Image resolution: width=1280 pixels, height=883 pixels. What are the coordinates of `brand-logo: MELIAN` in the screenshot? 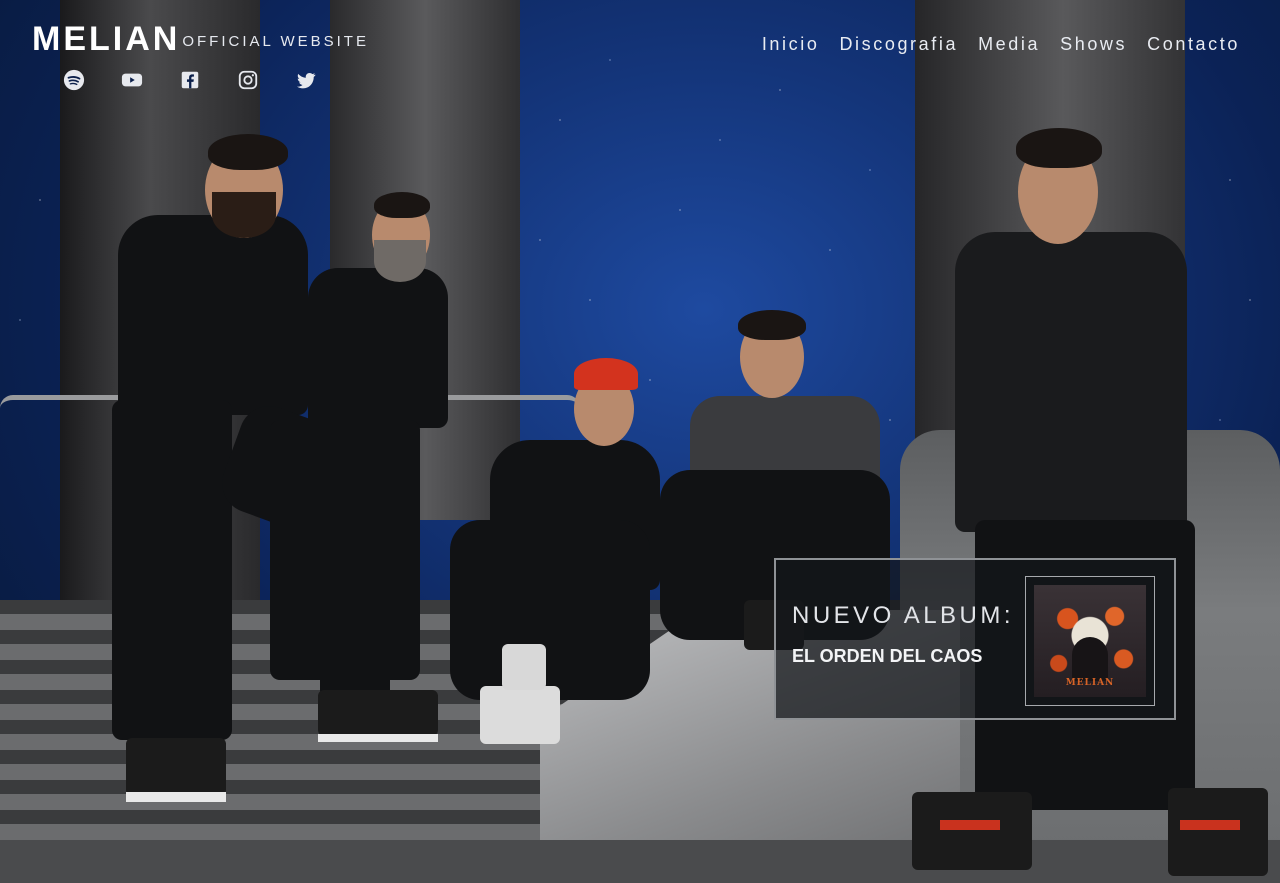 It's located at (106, 39).